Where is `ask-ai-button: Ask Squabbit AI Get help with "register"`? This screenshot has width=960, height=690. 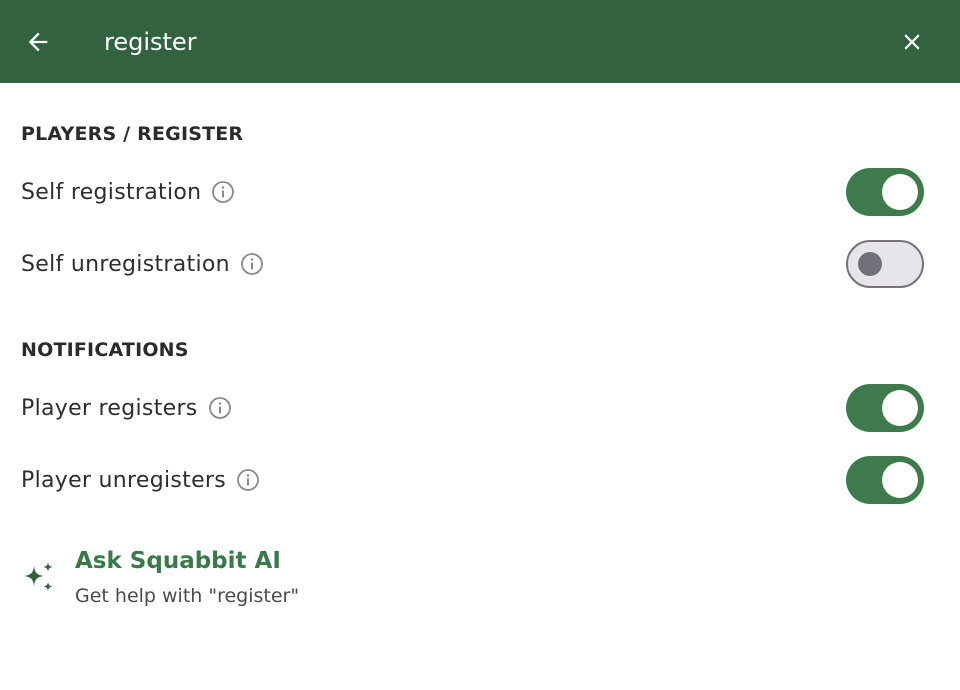
ask-ai-button: Ask Squabbit AI Get help with "register" is located at coordinates (200, 580).